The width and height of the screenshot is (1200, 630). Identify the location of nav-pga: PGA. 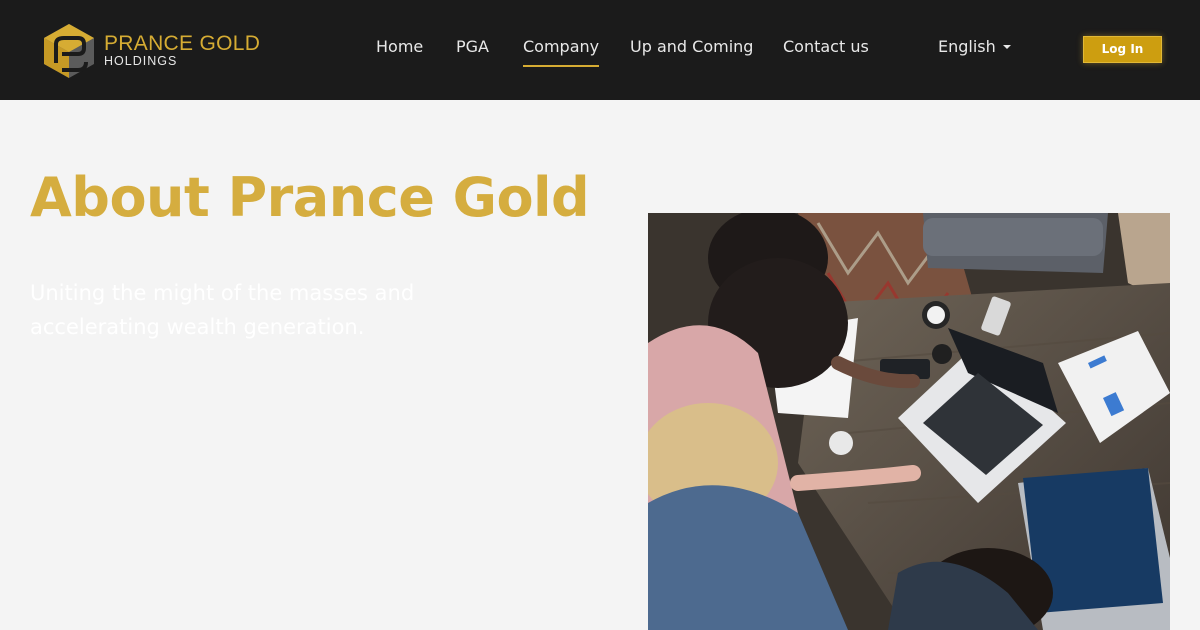
(472, 46).